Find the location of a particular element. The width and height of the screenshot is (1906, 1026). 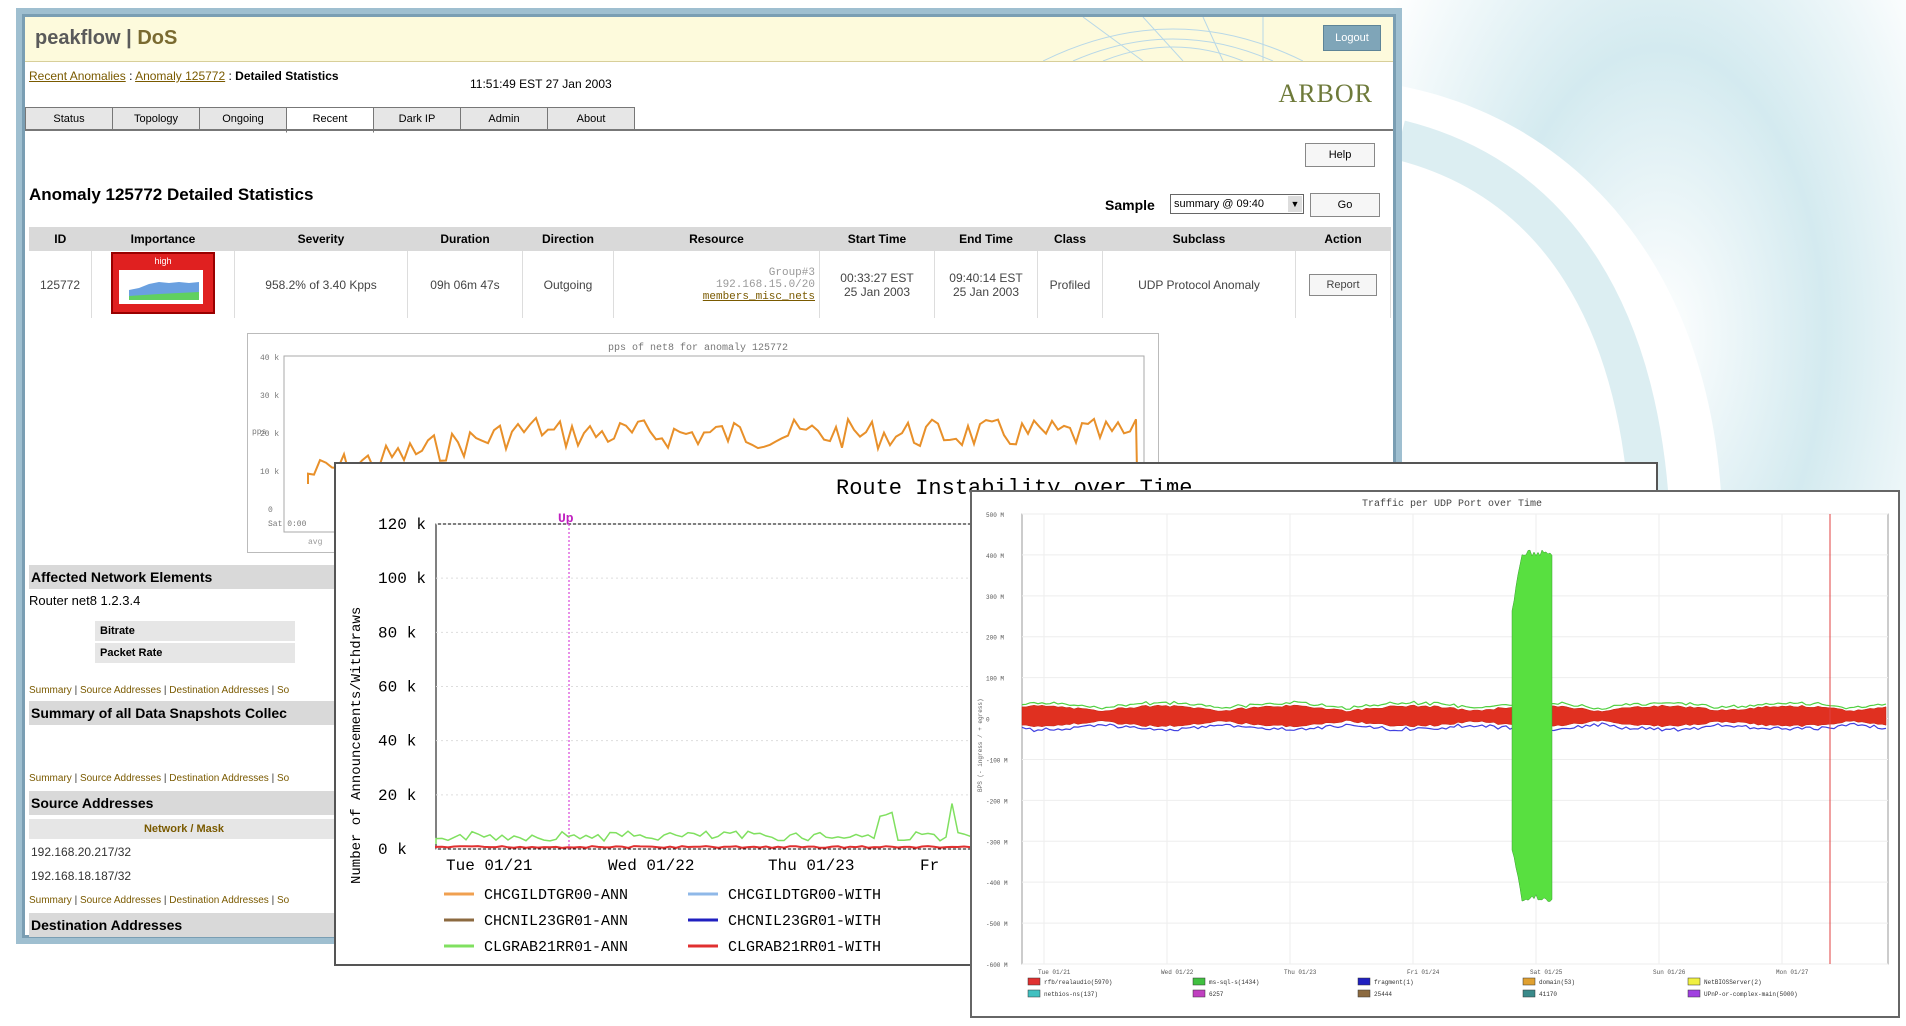

logo-dos: DoS is located at coordinates (157, 38).